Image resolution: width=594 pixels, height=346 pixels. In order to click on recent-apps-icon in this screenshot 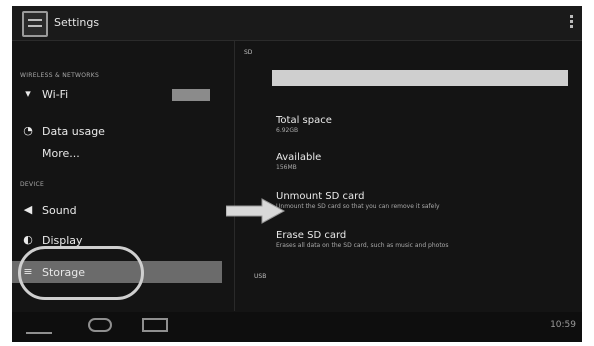, I will do `click(155, 325)`.